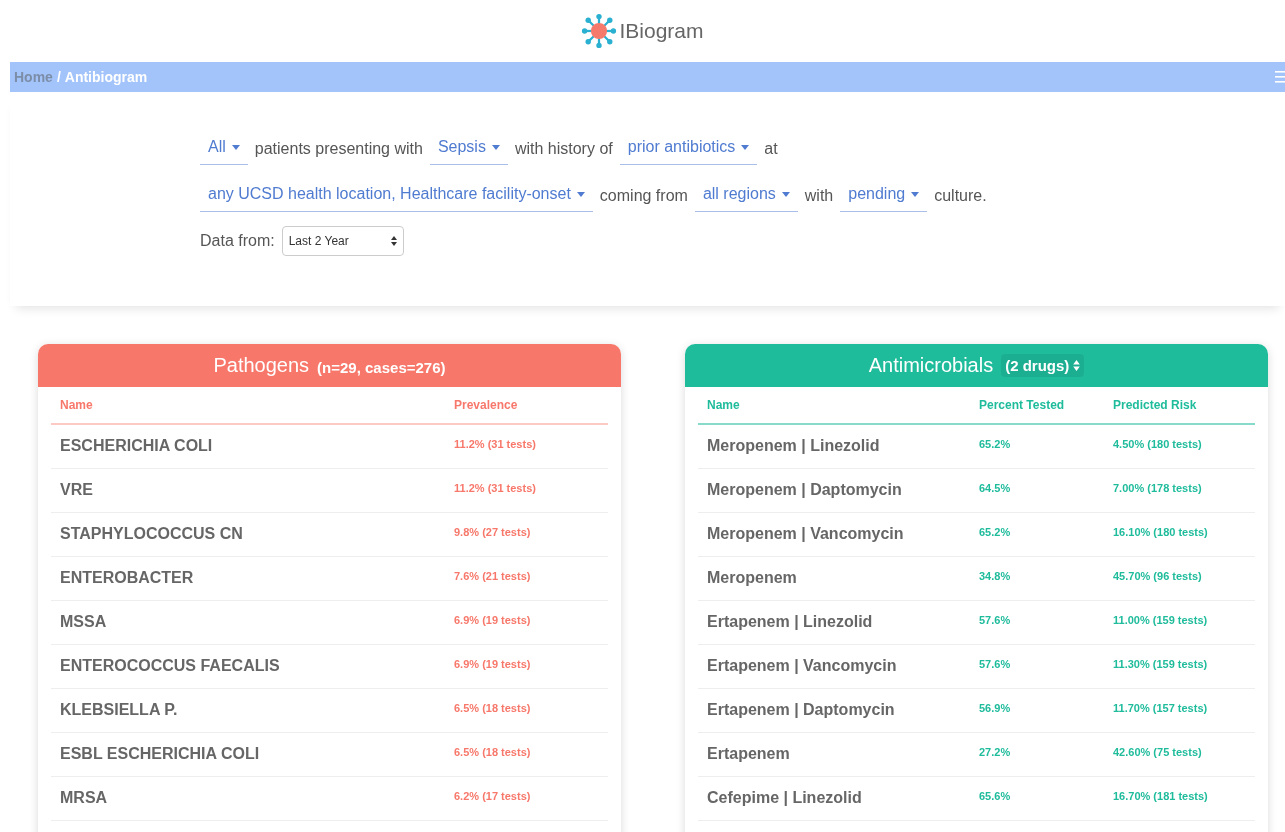  Describe the element at coordinates (151, 533) in the screenshot. I see `pathogen-name: STAPHYLOCOCCUS CN` at that location.